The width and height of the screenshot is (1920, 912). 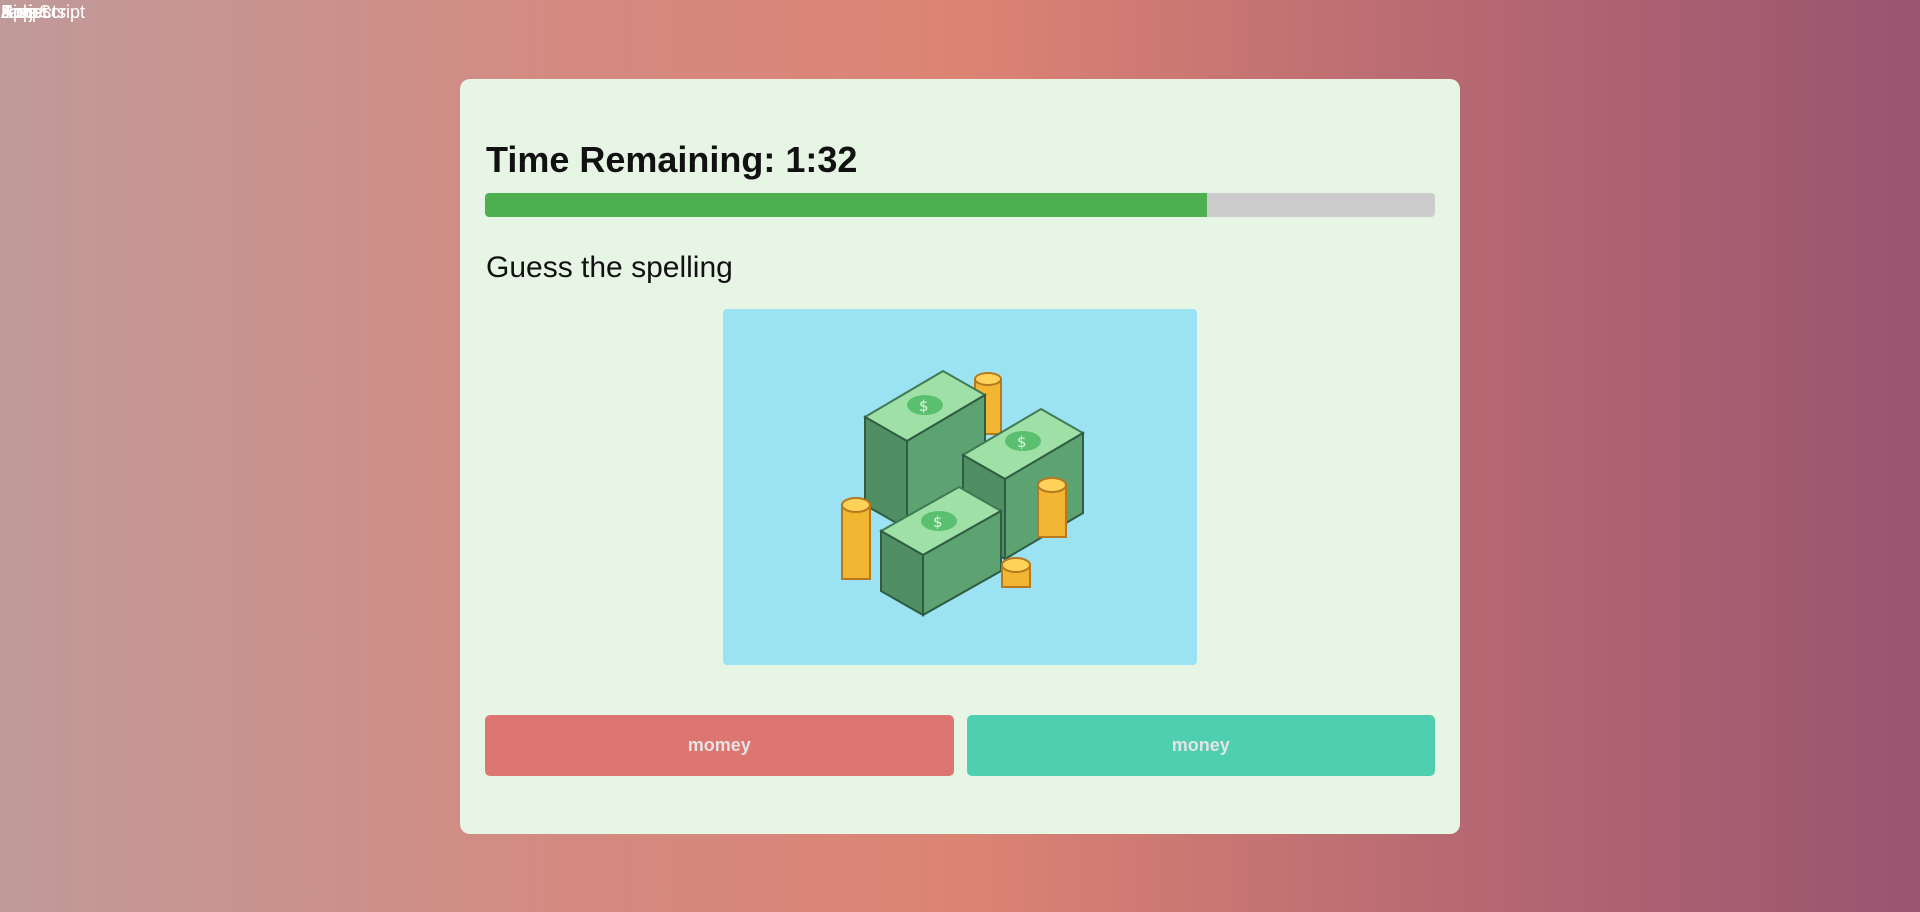 I want to click on time-progress-fill, so click(x=846, y=205).